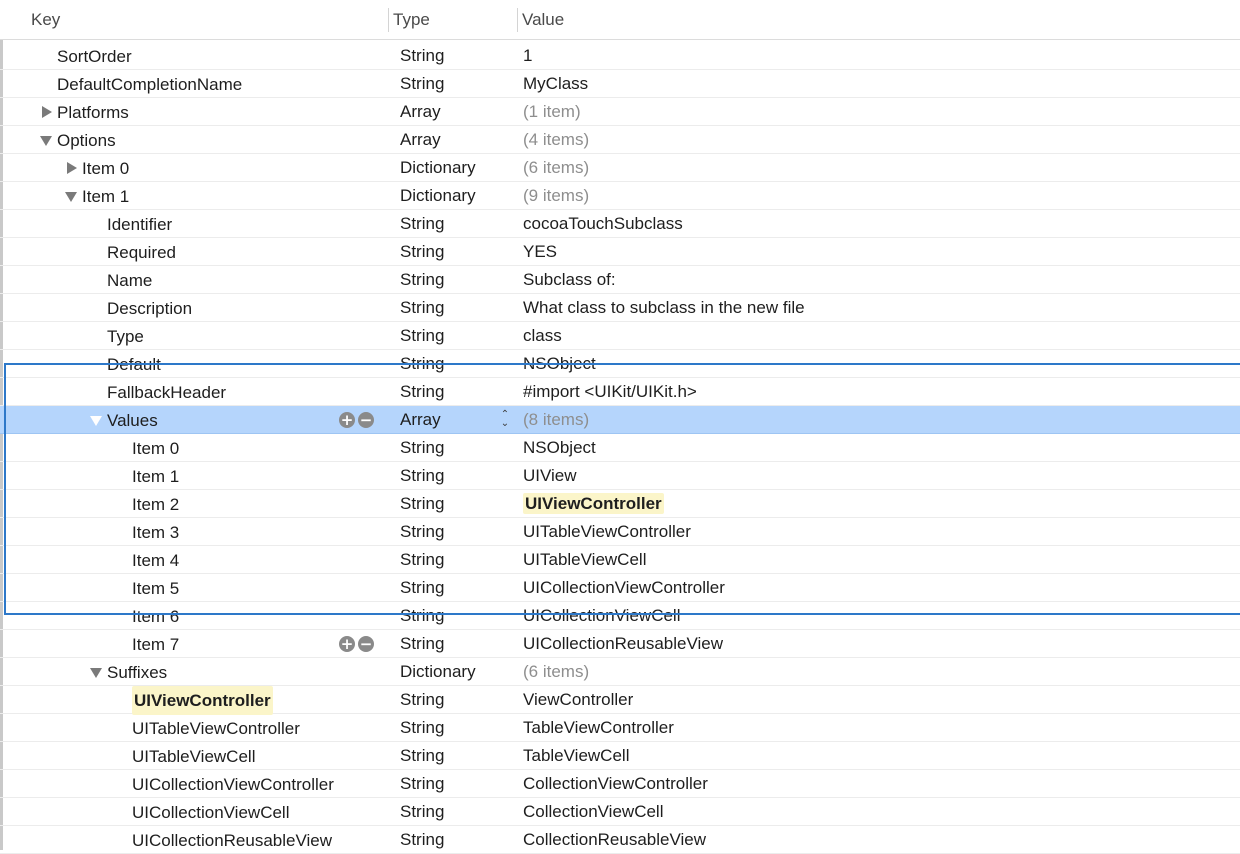 The height and width of the screenshot is (854, 1240). Describe the element at coordinates (615, 783) in the screenshot. I see `value-label: CollectionViewController` at that location.